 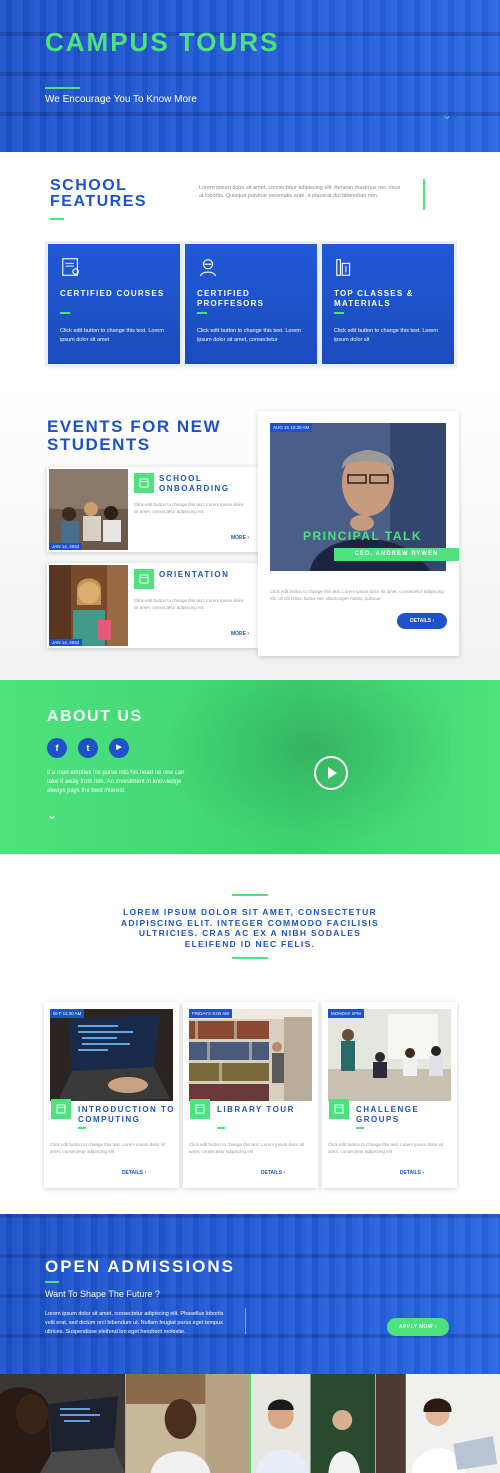 What do you see at coordinates (112, 293) in the screenshot?
I see `feature-title: CERTIFIED COURSES` at bounding box center [112, 293].